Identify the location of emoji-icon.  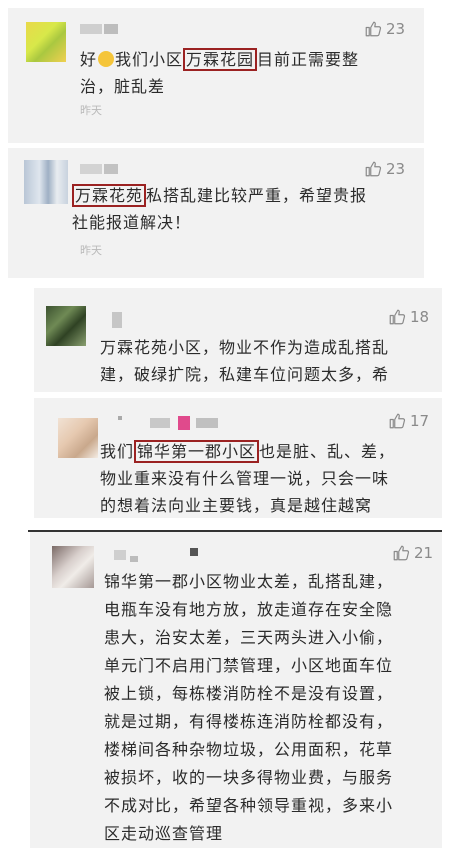
(106, 59).